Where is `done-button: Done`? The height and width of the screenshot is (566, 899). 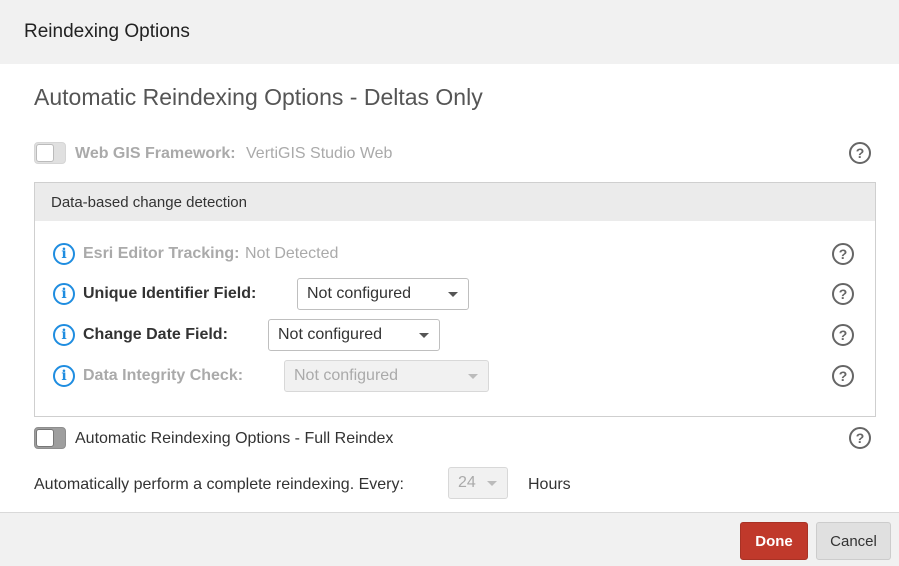 done-button: Done is located at coordinates (774, 541).